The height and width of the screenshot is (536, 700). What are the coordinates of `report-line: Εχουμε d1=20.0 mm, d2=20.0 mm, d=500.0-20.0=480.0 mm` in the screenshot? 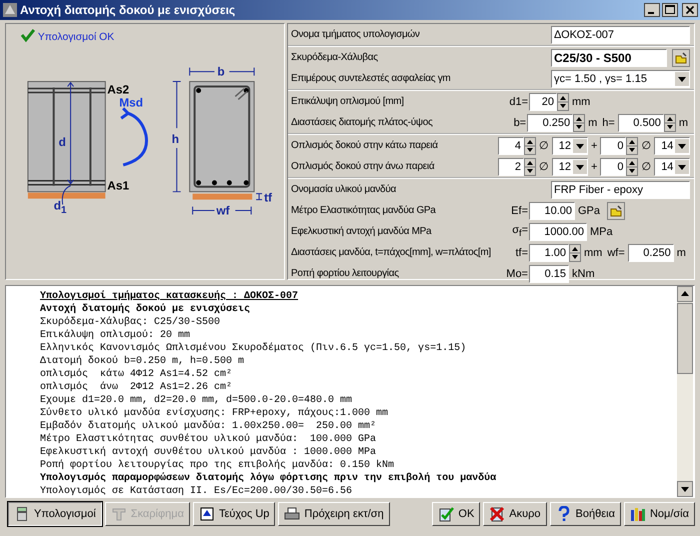 It's located at (197, 400).